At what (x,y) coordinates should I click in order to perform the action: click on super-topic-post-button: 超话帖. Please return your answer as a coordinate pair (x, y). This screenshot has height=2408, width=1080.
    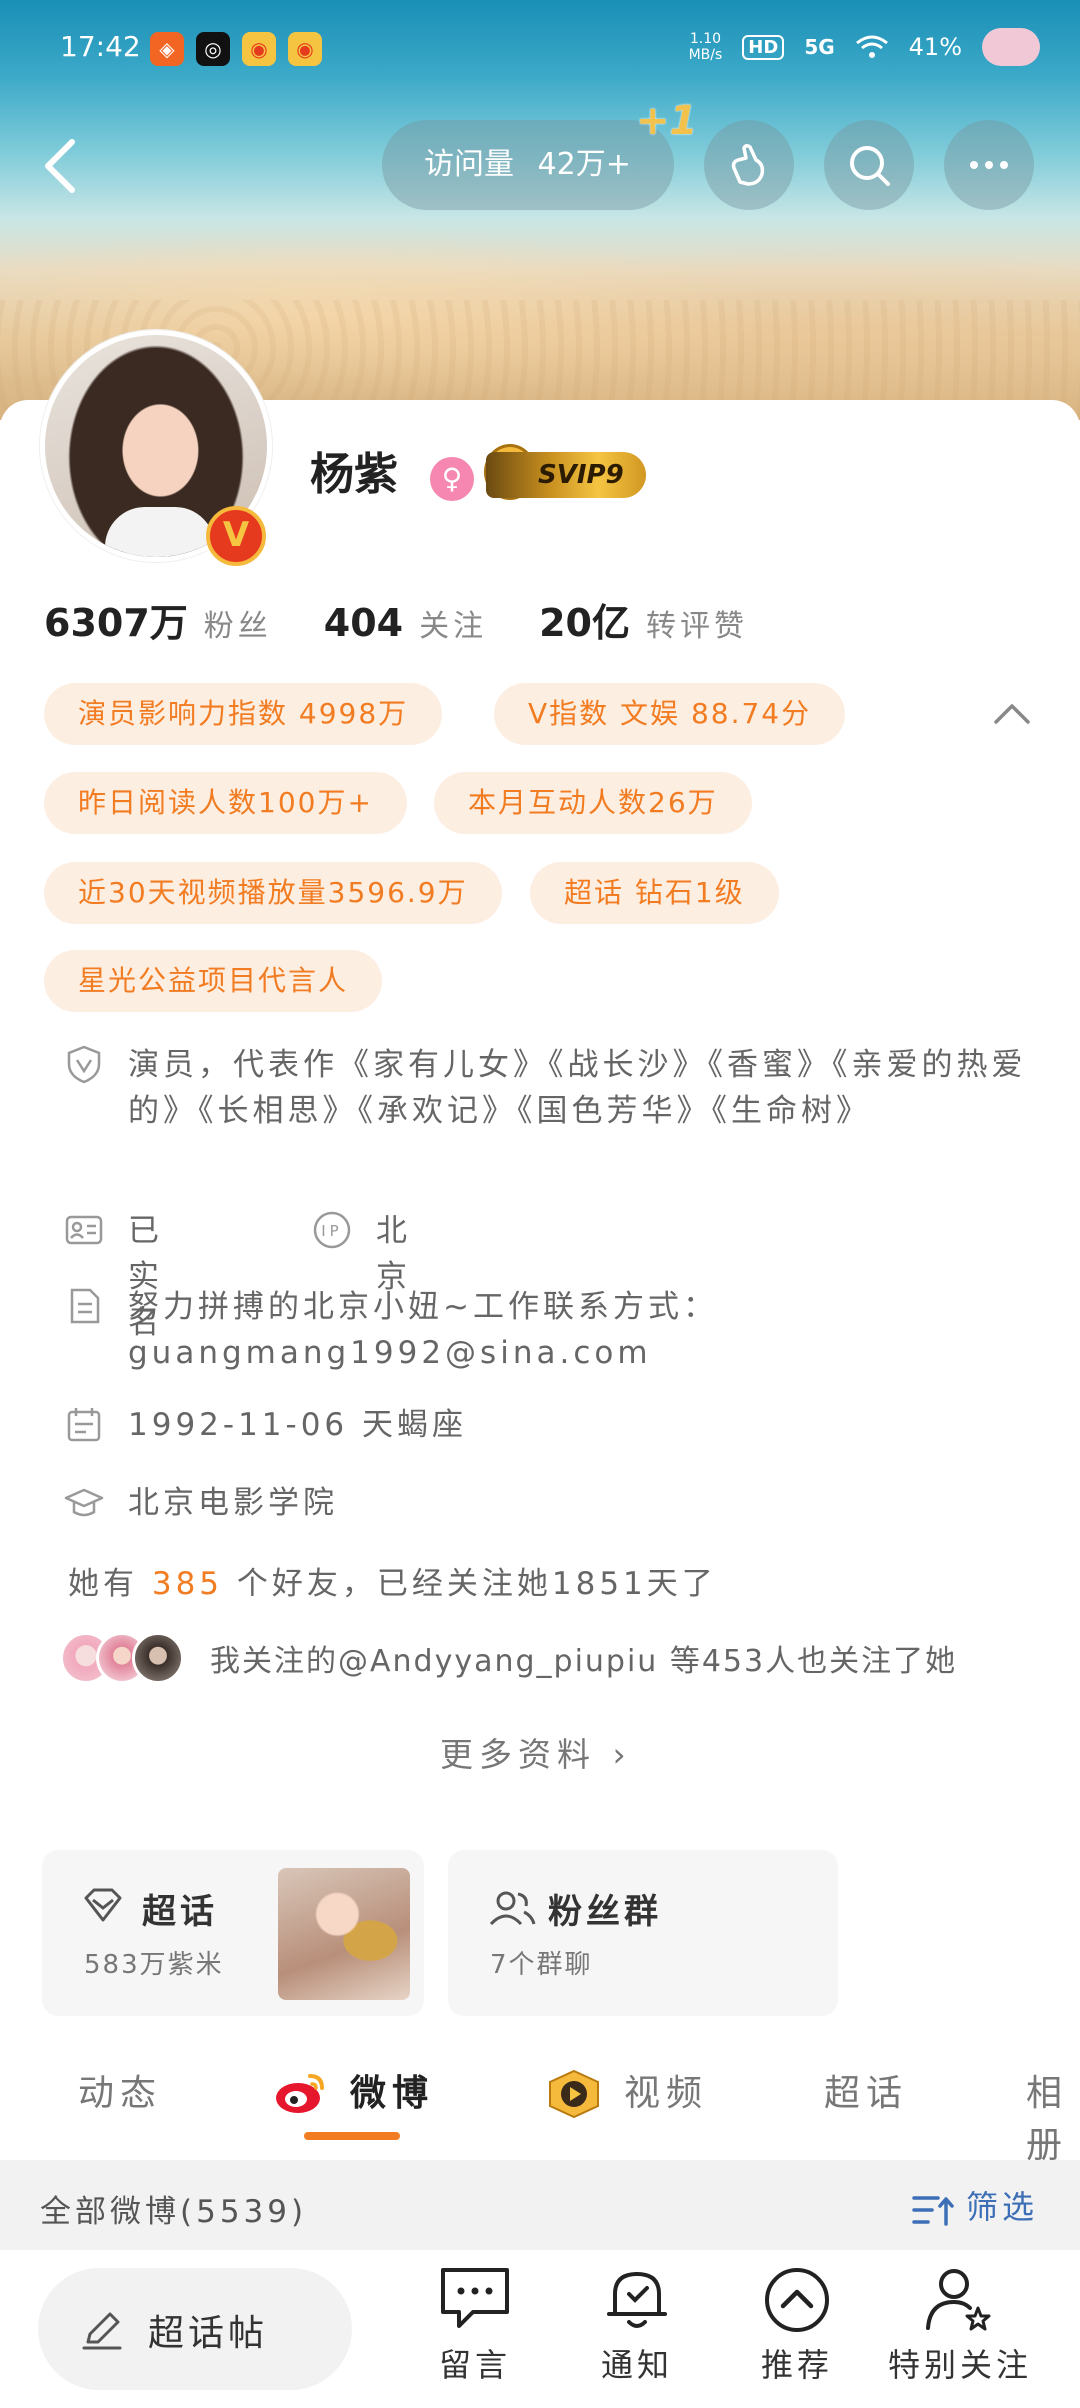
    Looking at the image, I should click on (195, 2329).